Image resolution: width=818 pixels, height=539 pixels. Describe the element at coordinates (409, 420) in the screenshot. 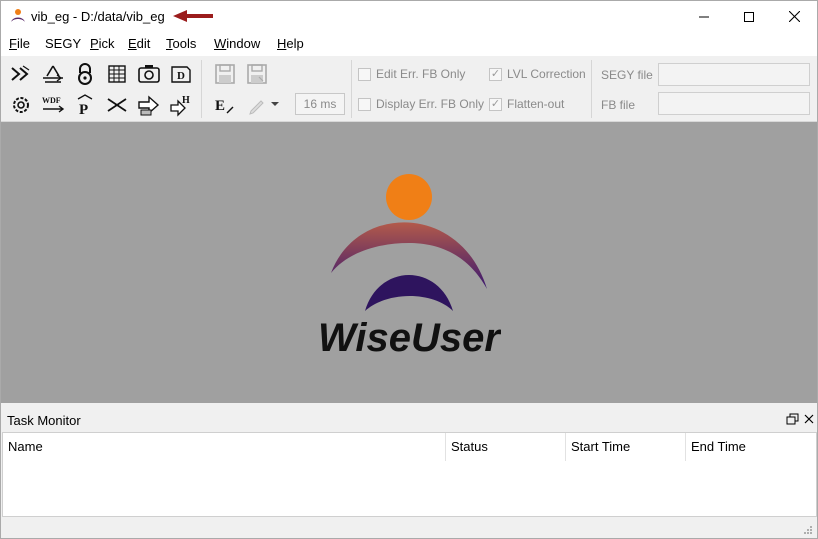

I see `task-monitor-header: Task Monitor` at that location.